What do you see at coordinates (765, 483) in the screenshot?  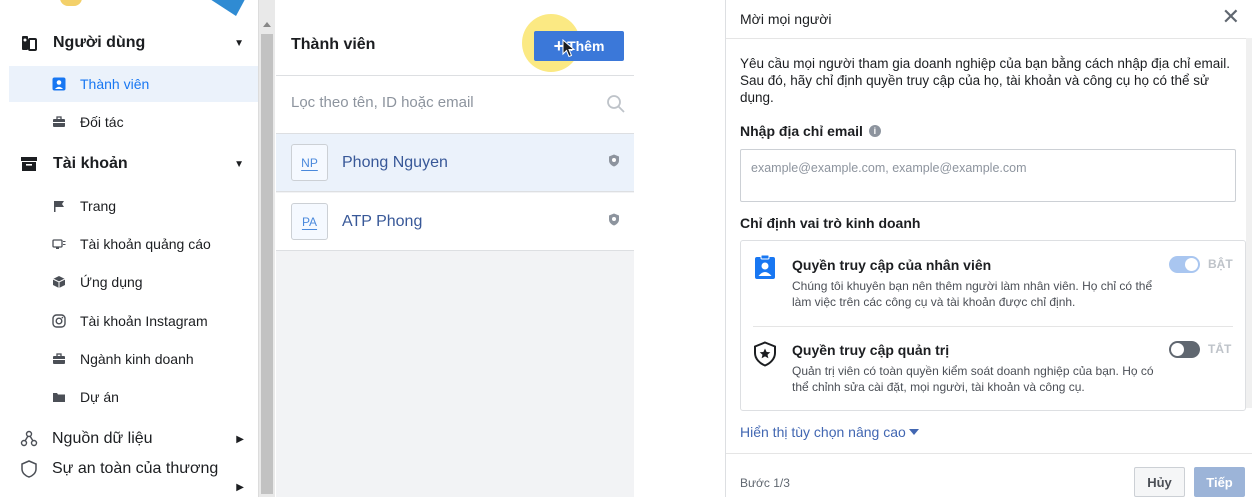 I see `step-indicator: Bước 1/3` at bounding box center [765, 483].